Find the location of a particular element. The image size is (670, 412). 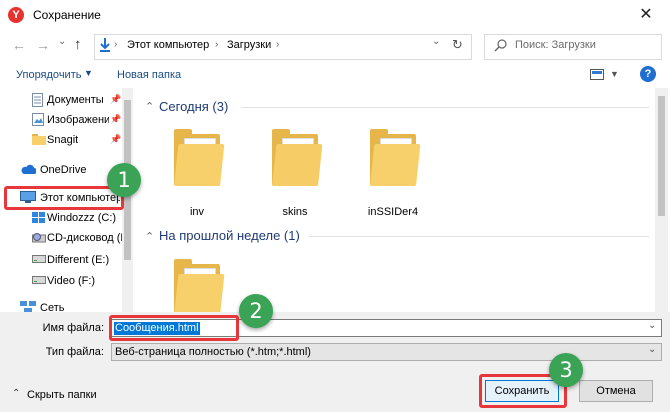

refresh-icon: ↻ is located at coordinates (457, 45).